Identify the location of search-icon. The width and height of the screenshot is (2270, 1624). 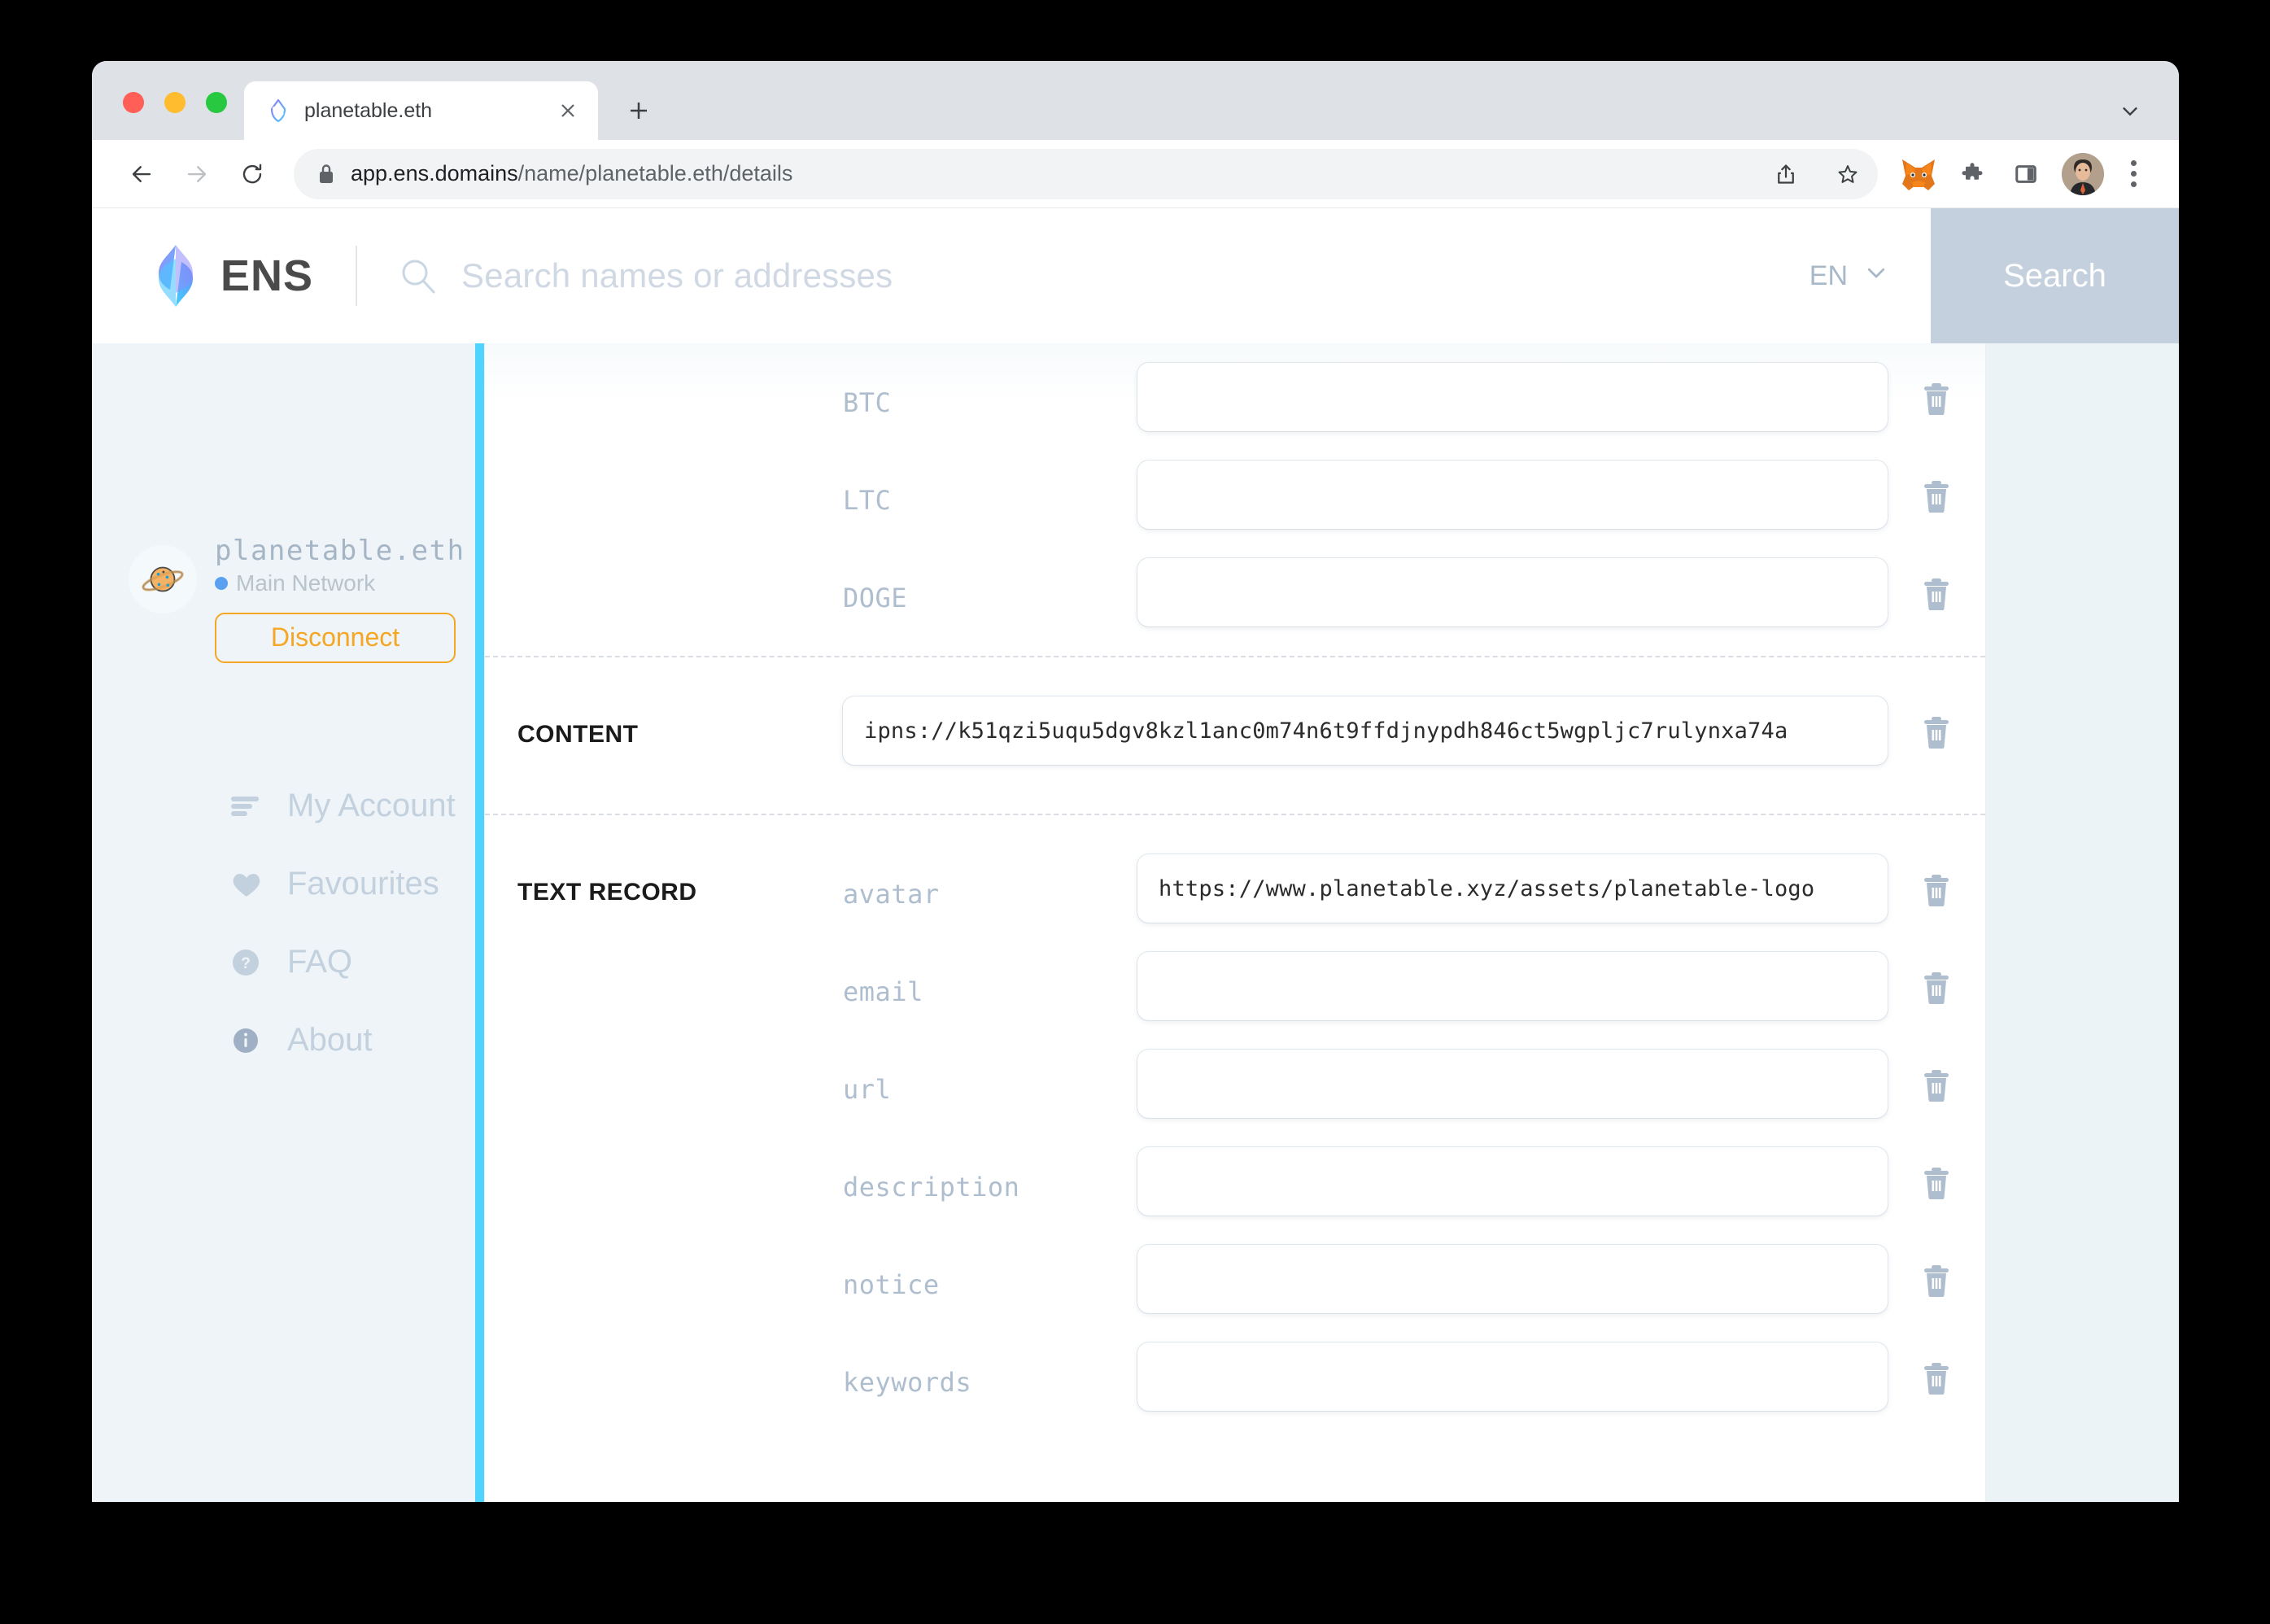
(418, 276).